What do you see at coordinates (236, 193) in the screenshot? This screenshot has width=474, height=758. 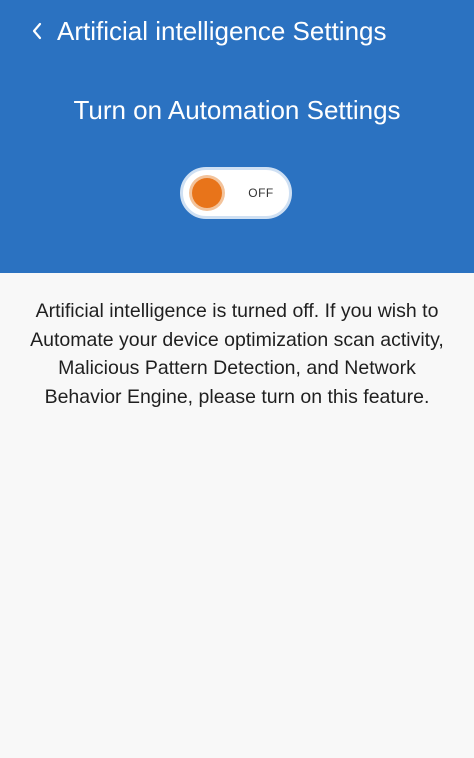 I see `automation-toggle: OFF` at bounding box center [236, 193].